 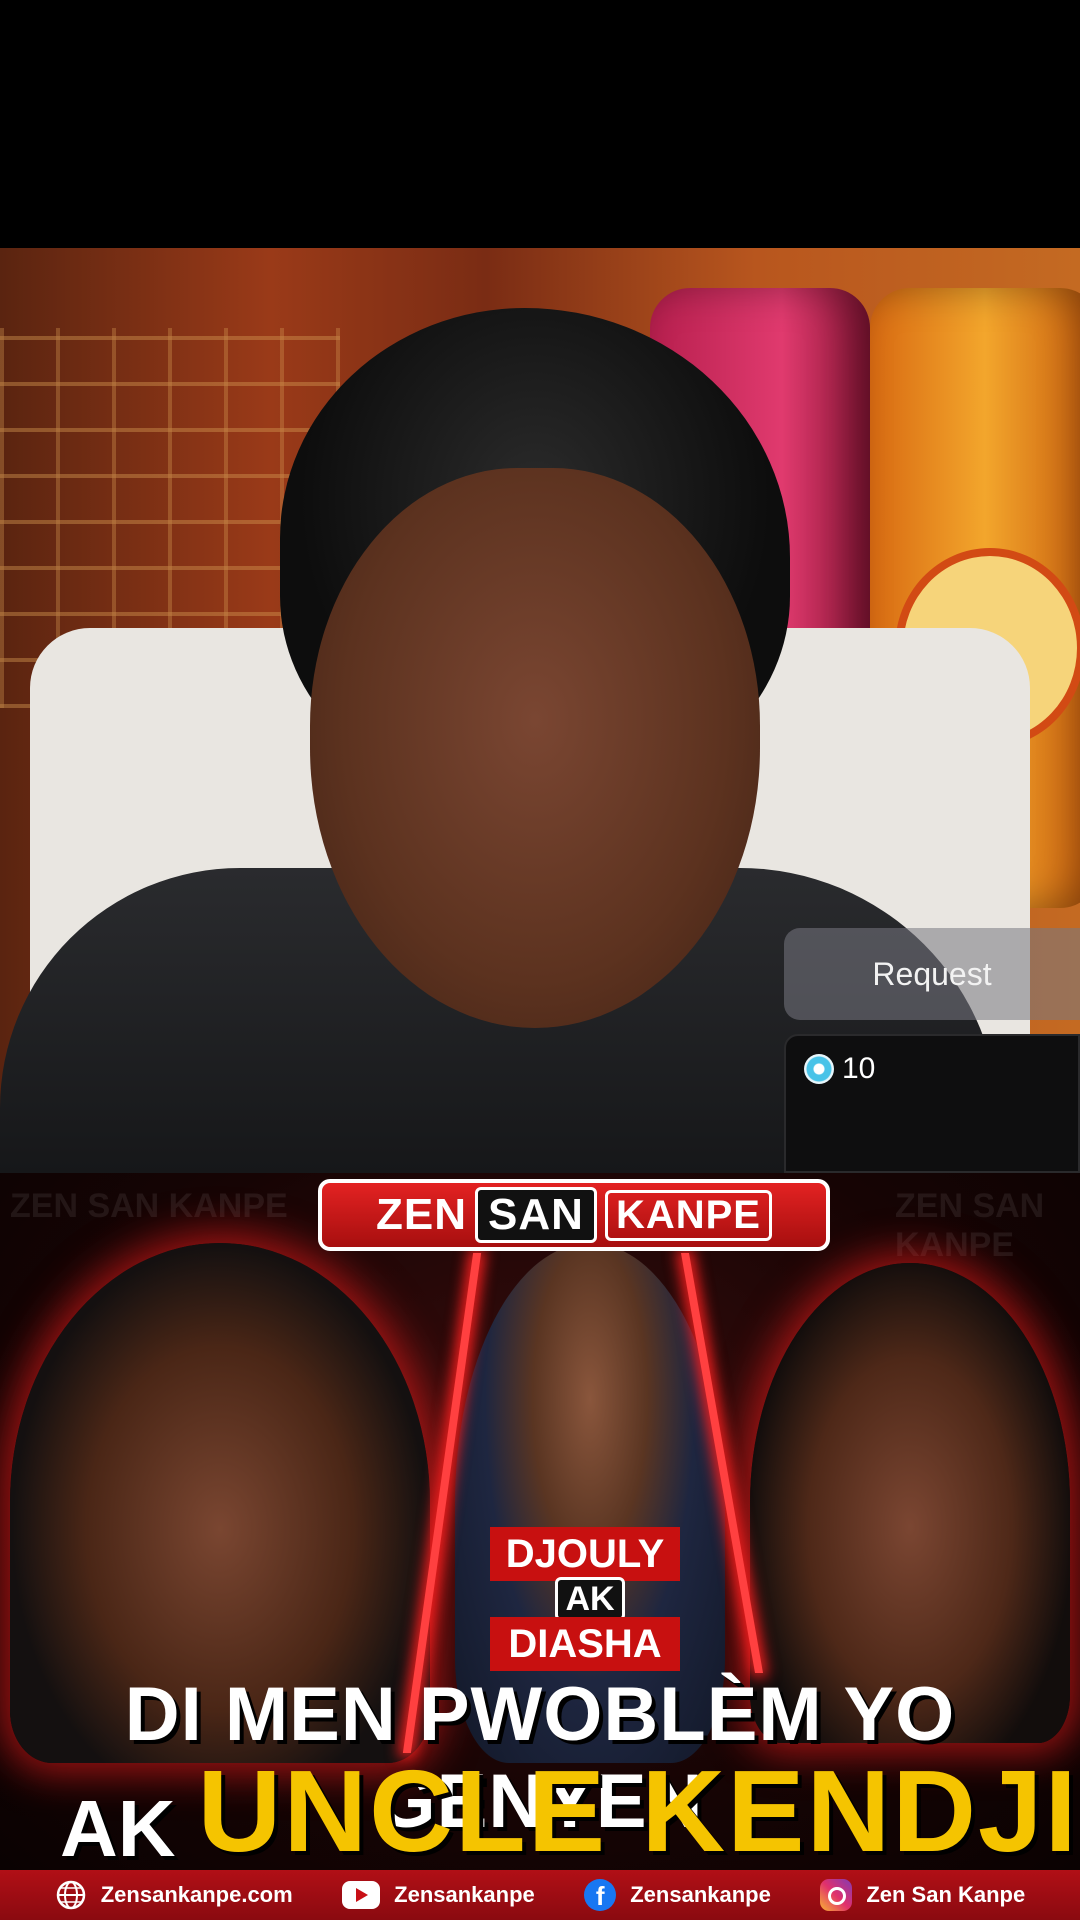 I want to click on name-tag-1: DJOULY, so click(x=585, y=1554).